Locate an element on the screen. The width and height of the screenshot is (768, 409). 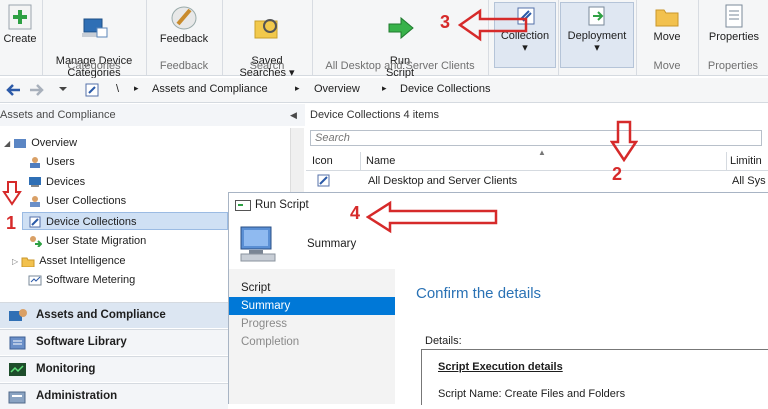
move-folder-icon is located at coordinates (667, 18).